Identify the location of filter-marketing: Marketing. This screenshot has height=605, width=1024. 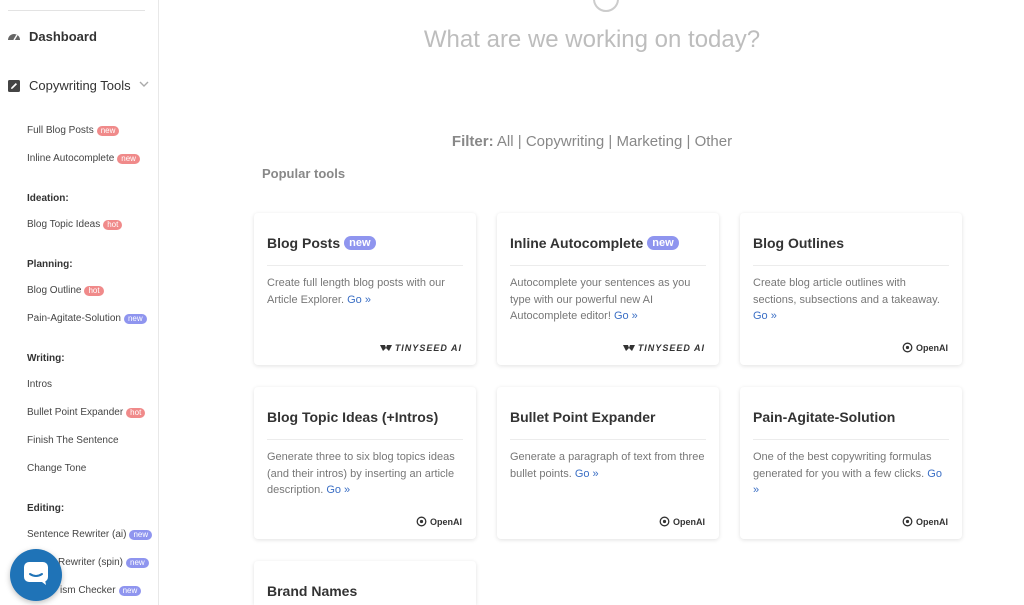
(649, 141).